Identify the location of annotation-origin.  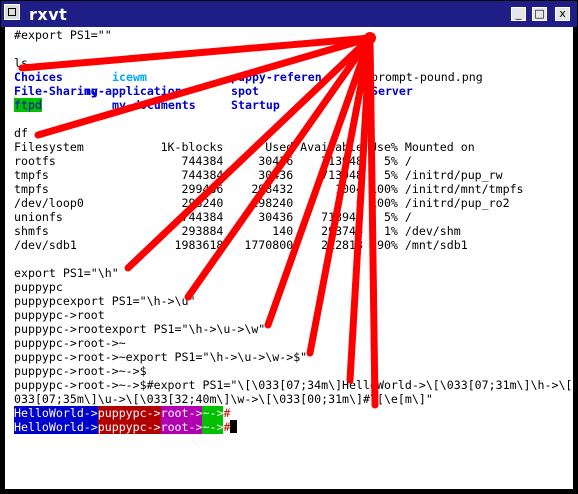
(370, 38).